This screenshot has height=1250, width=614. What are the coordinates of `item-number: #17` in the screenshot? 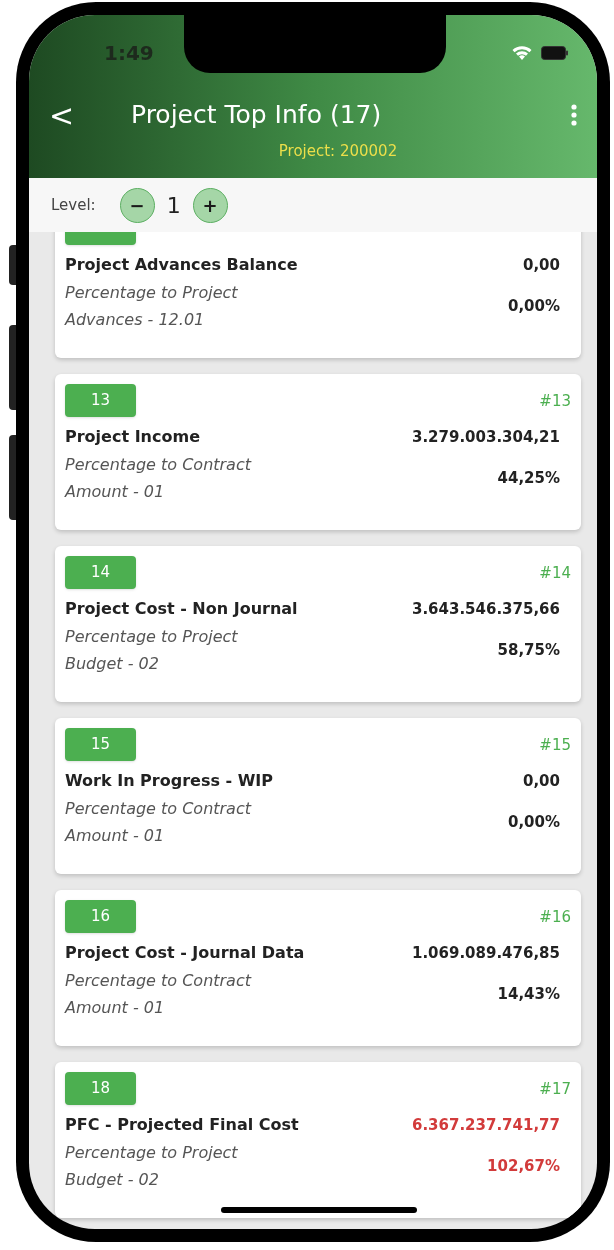 It's located at (555, 1089).